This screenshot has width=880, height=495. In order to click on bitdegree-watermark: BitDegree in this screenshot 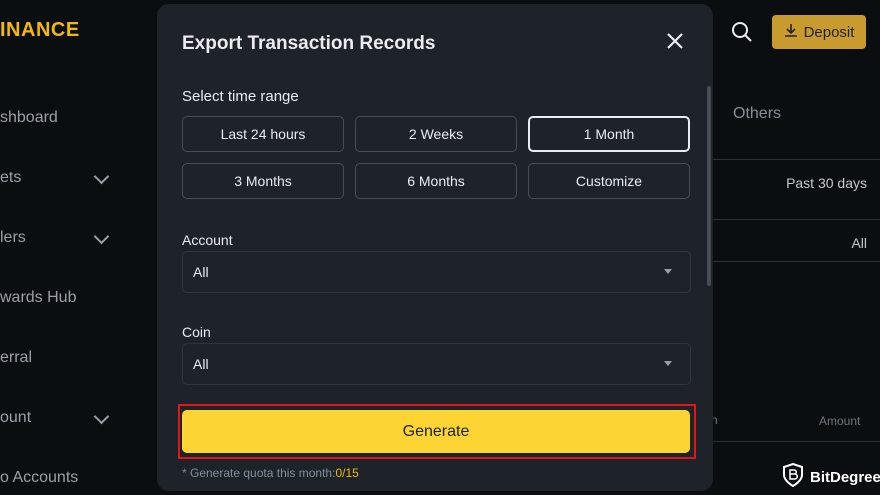, I will do `click(831, 476)`.